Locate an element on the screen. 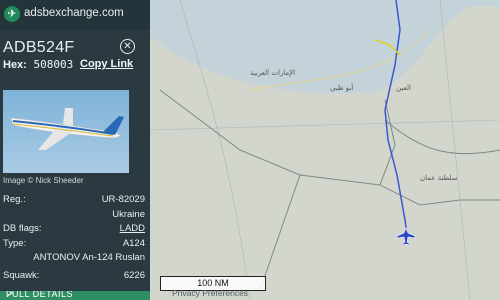 This screenshot has width=500, height=300. header-bar: ✈ adsbexchange.com is located at coordinates (75, 15).